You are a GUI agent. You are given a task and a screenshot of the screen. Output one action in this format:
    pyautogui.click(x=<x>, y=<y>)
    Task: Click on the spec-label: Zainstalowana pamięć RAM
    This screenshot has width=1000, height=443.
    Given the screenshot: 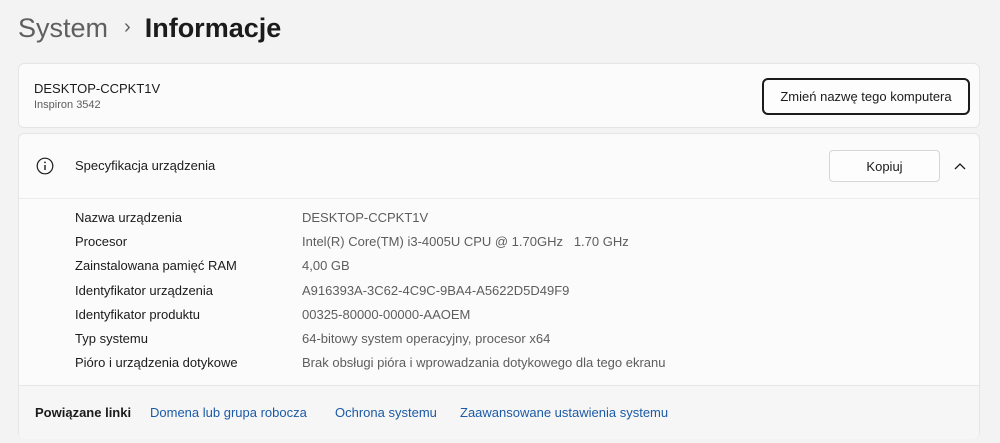 What is the action you would take?
    pyautogui.click(x=156, y=266)
    